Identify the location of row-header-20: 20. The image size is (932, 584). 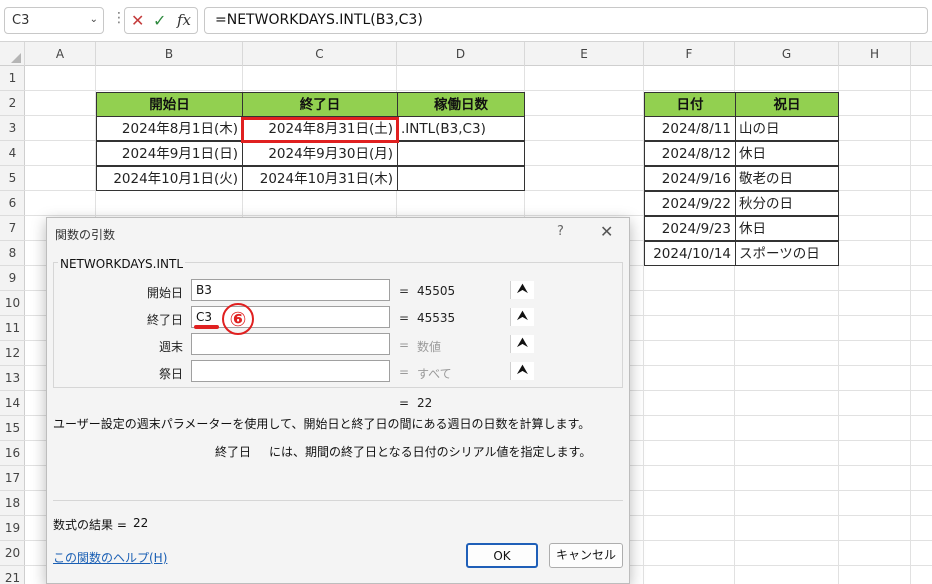
(12, 553).